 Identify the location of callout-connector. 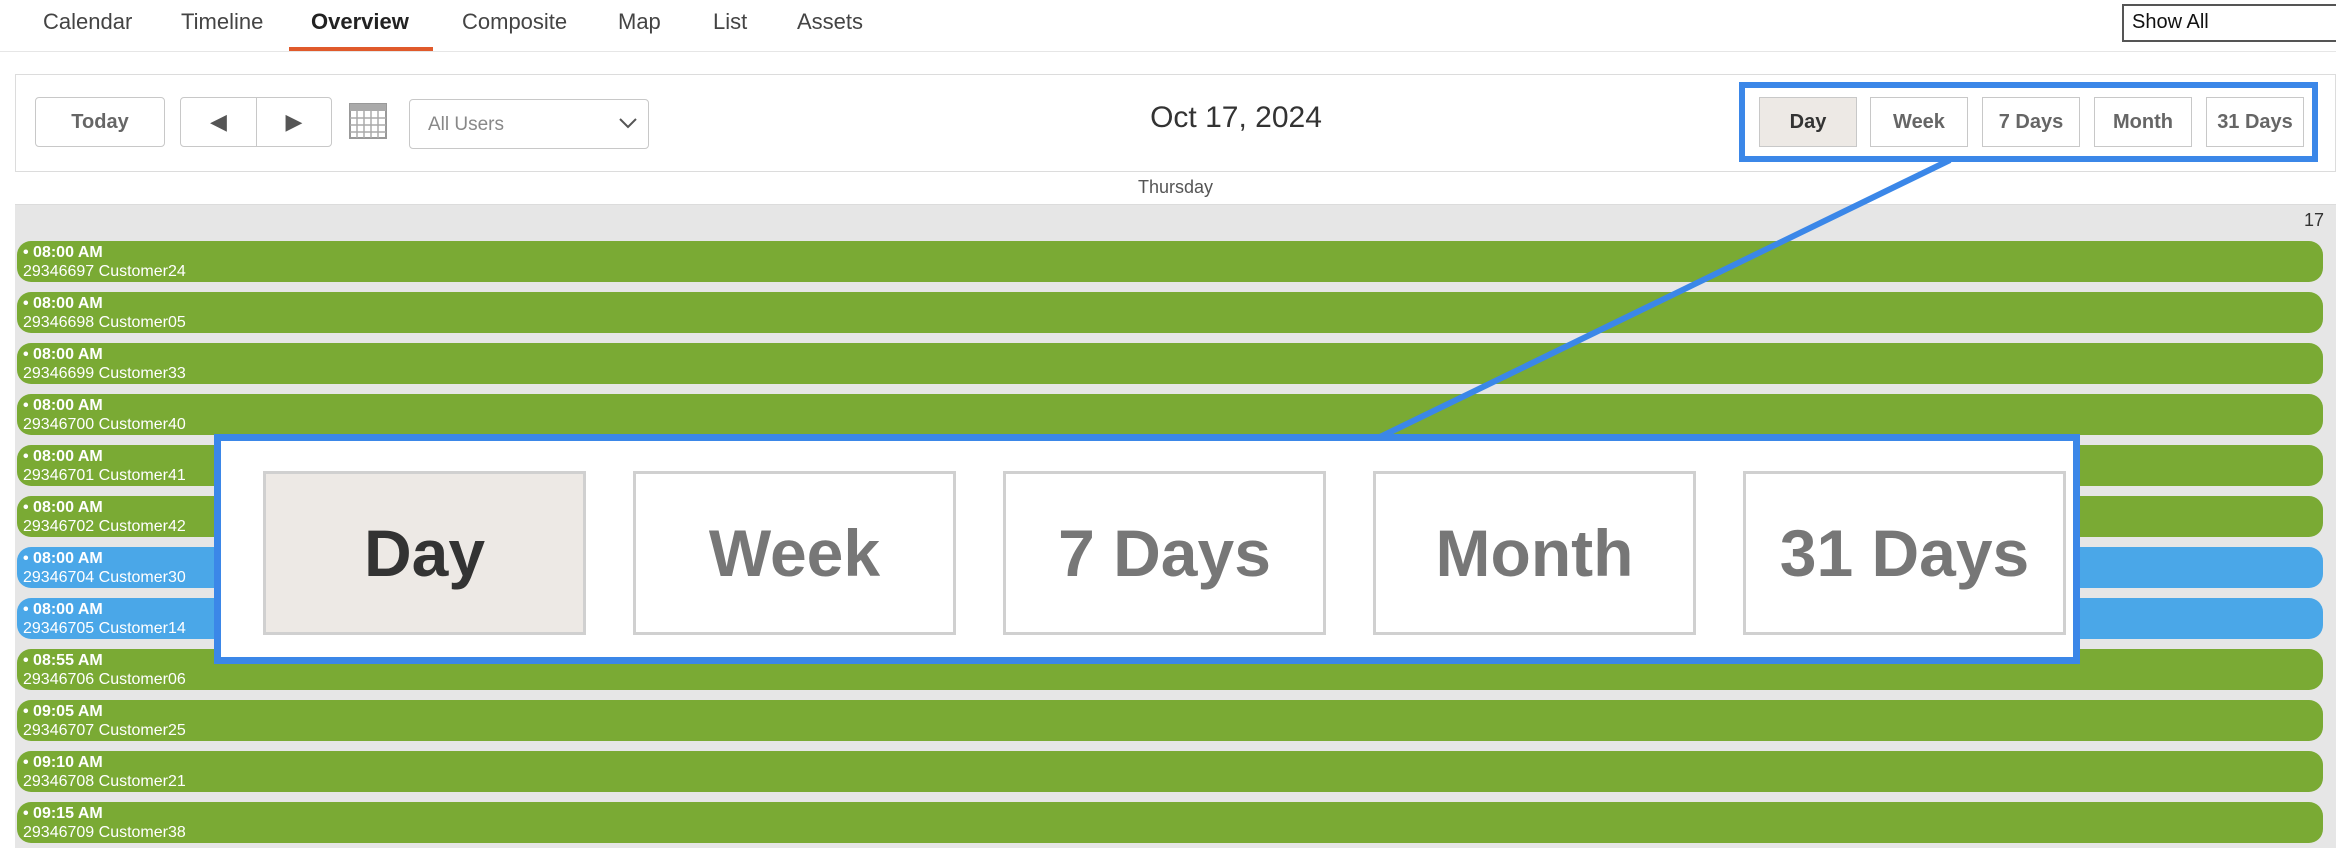
(1665, 298).